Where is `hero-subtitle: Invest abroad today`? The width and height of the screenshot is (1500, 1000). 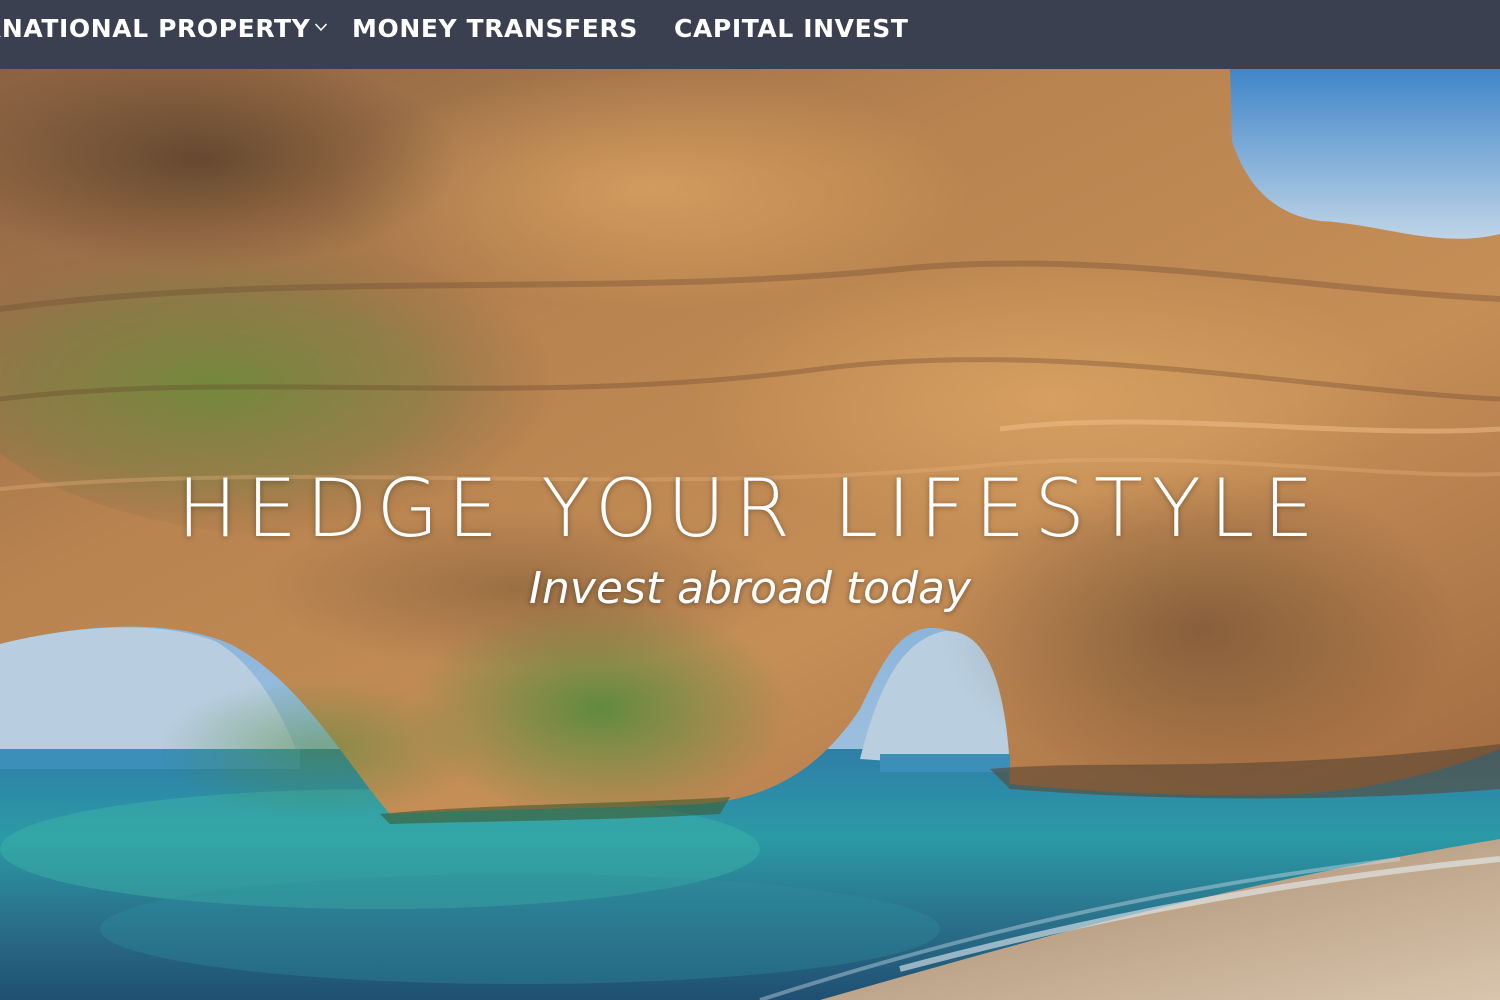
hero-subtitle: Invest abroad today is located at coordinates (750, 588).